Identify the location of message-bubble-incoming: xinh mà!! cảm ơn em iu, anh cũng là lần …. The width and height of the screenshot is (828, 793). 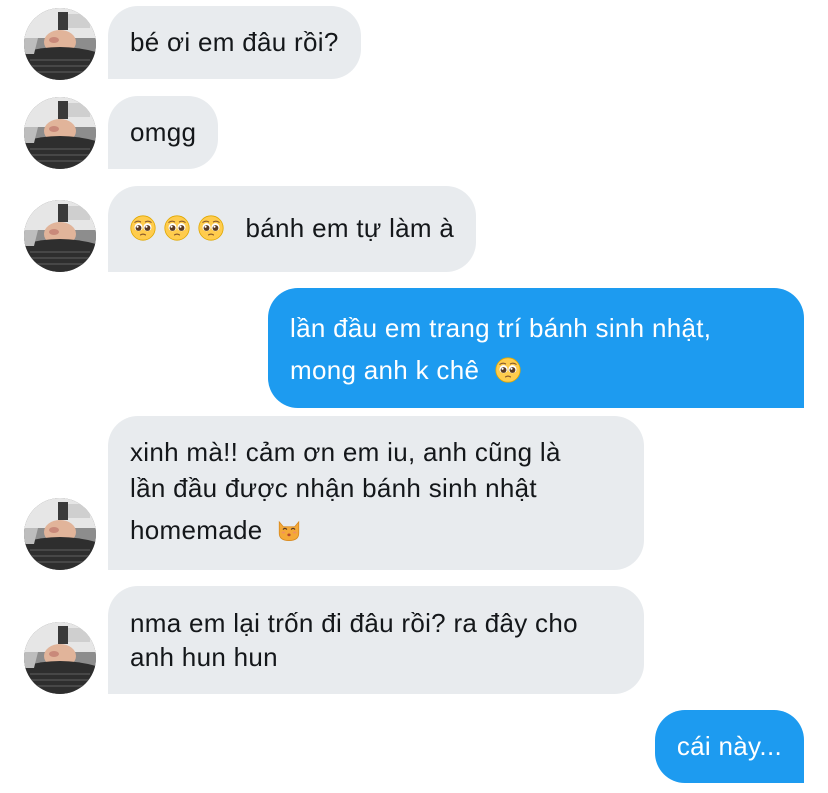
(376, 493).